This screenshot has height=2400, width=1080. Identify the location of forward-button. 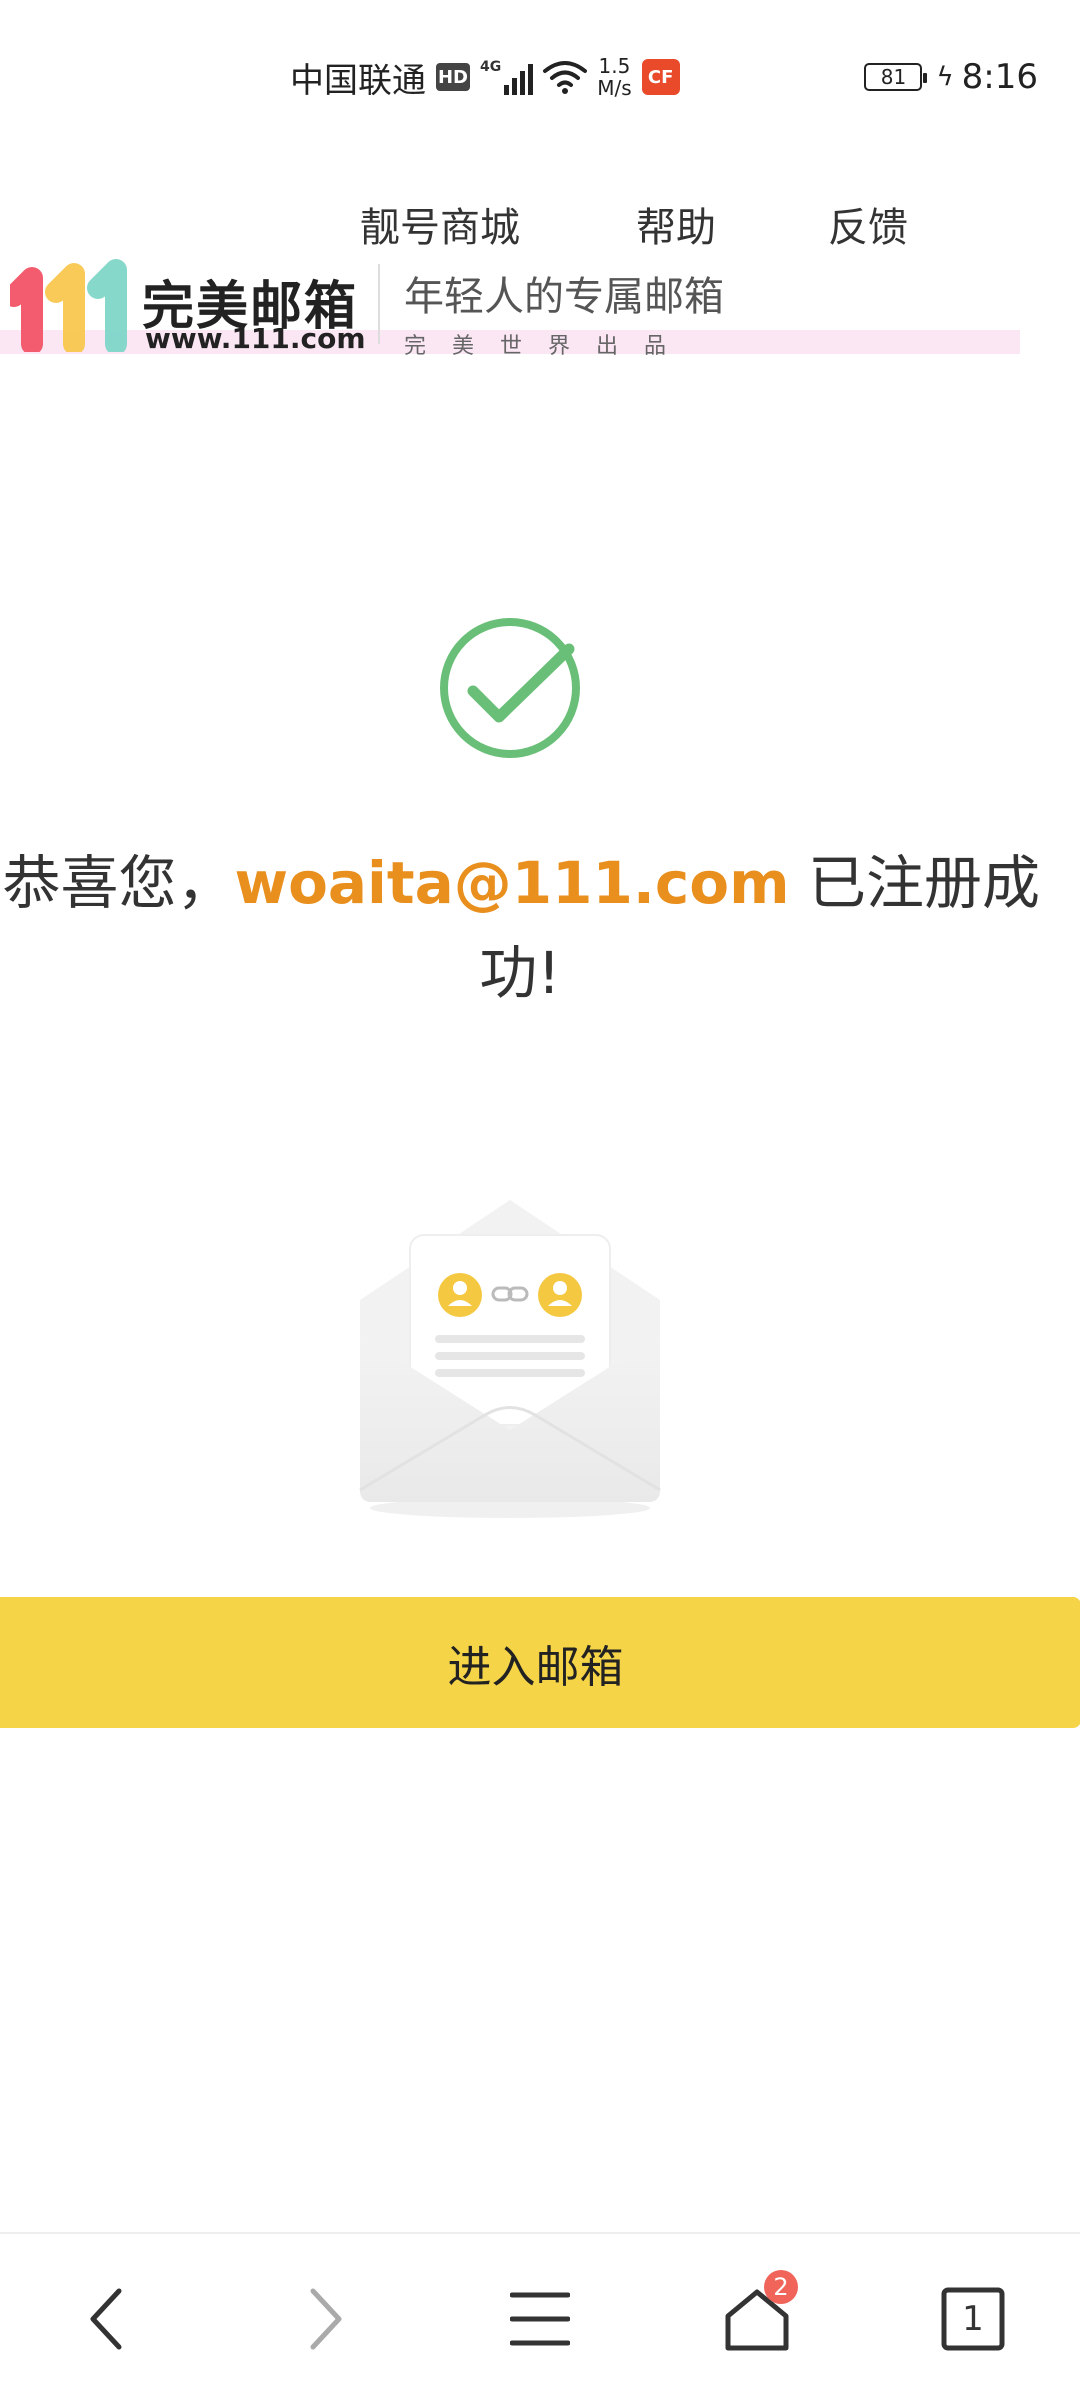
(325, 2319).